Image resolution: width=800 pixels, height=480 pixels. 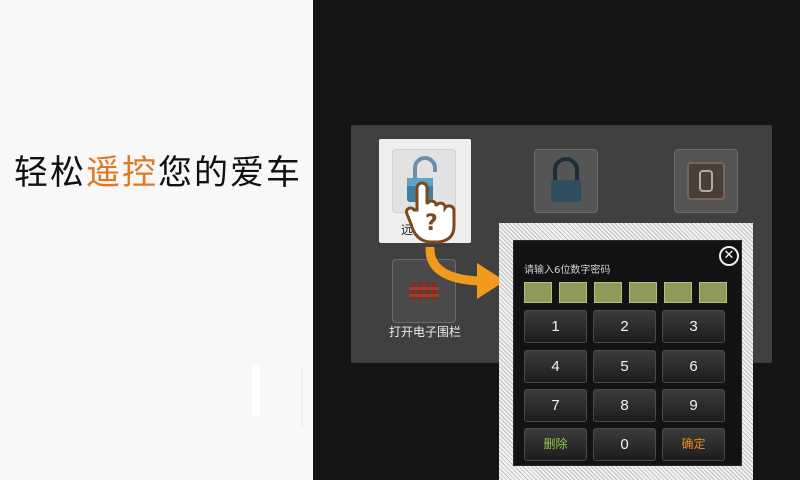 I want to click on digit-key-5: 5, so click(x=624, y=366).